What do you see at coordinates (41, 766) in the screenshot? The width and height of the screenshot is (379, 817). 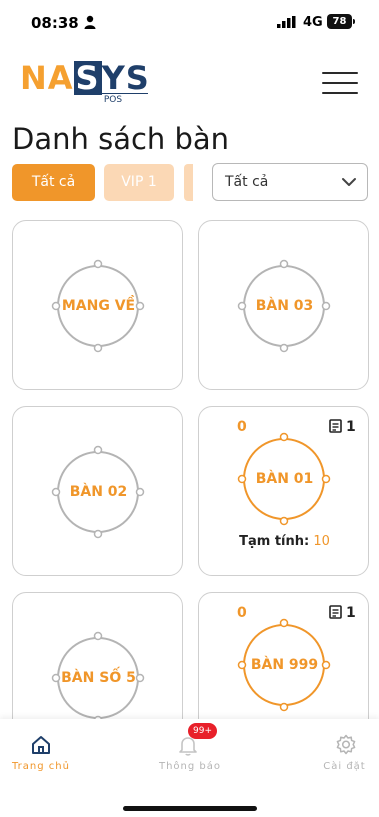 I see `nav-home-label: Trang chủ` at bounding box center [41, 766].